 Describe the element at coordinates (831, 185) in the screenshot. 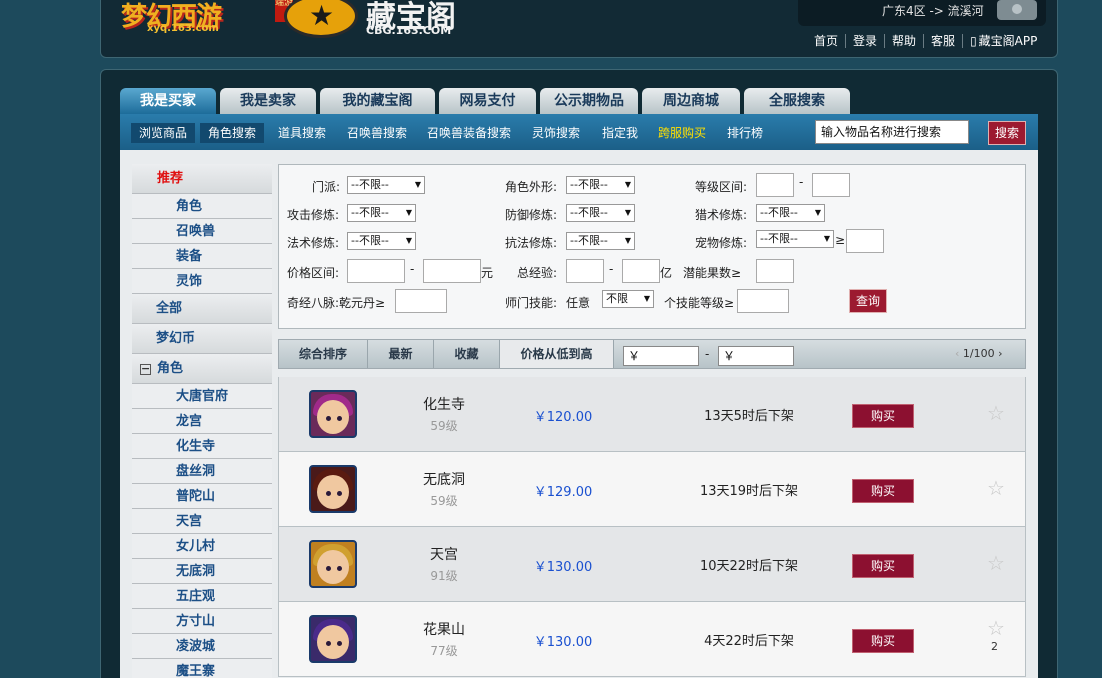

I see `level-max-input` at that location.